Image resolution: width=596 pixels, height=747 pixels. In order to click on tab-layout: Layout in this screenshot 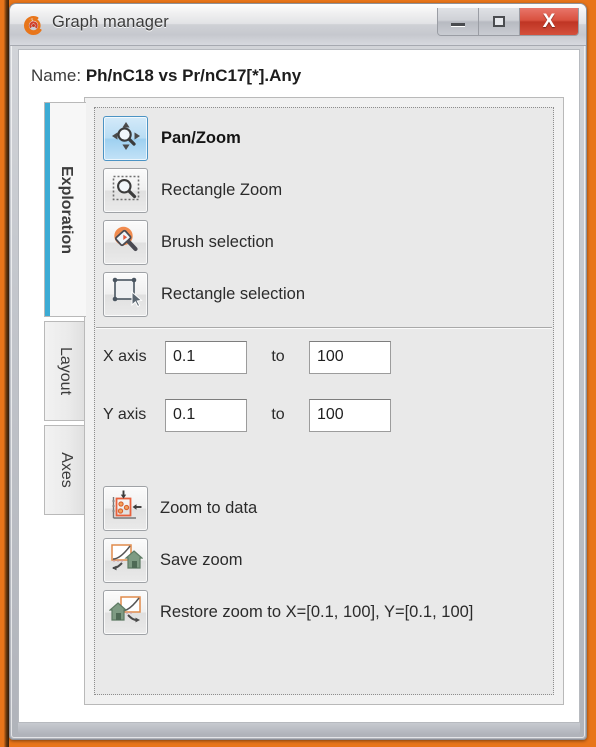, I will do `click(65, 371)`.